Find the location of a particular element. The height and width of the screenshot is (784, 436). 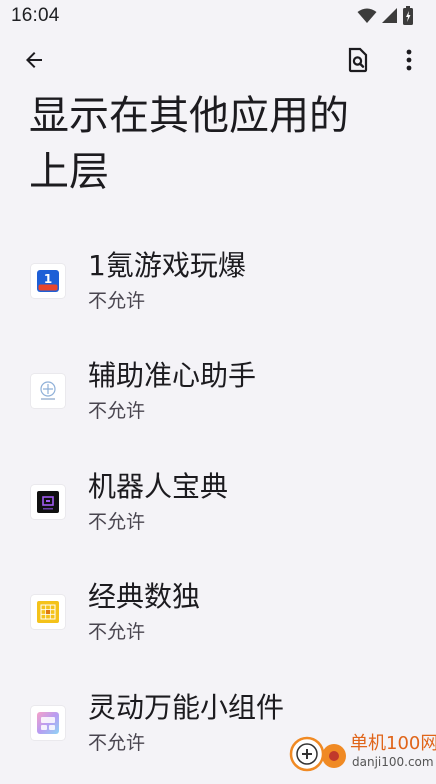

page-title-line-1: 显示在其他应用的 is located at coordinates (189, 116).